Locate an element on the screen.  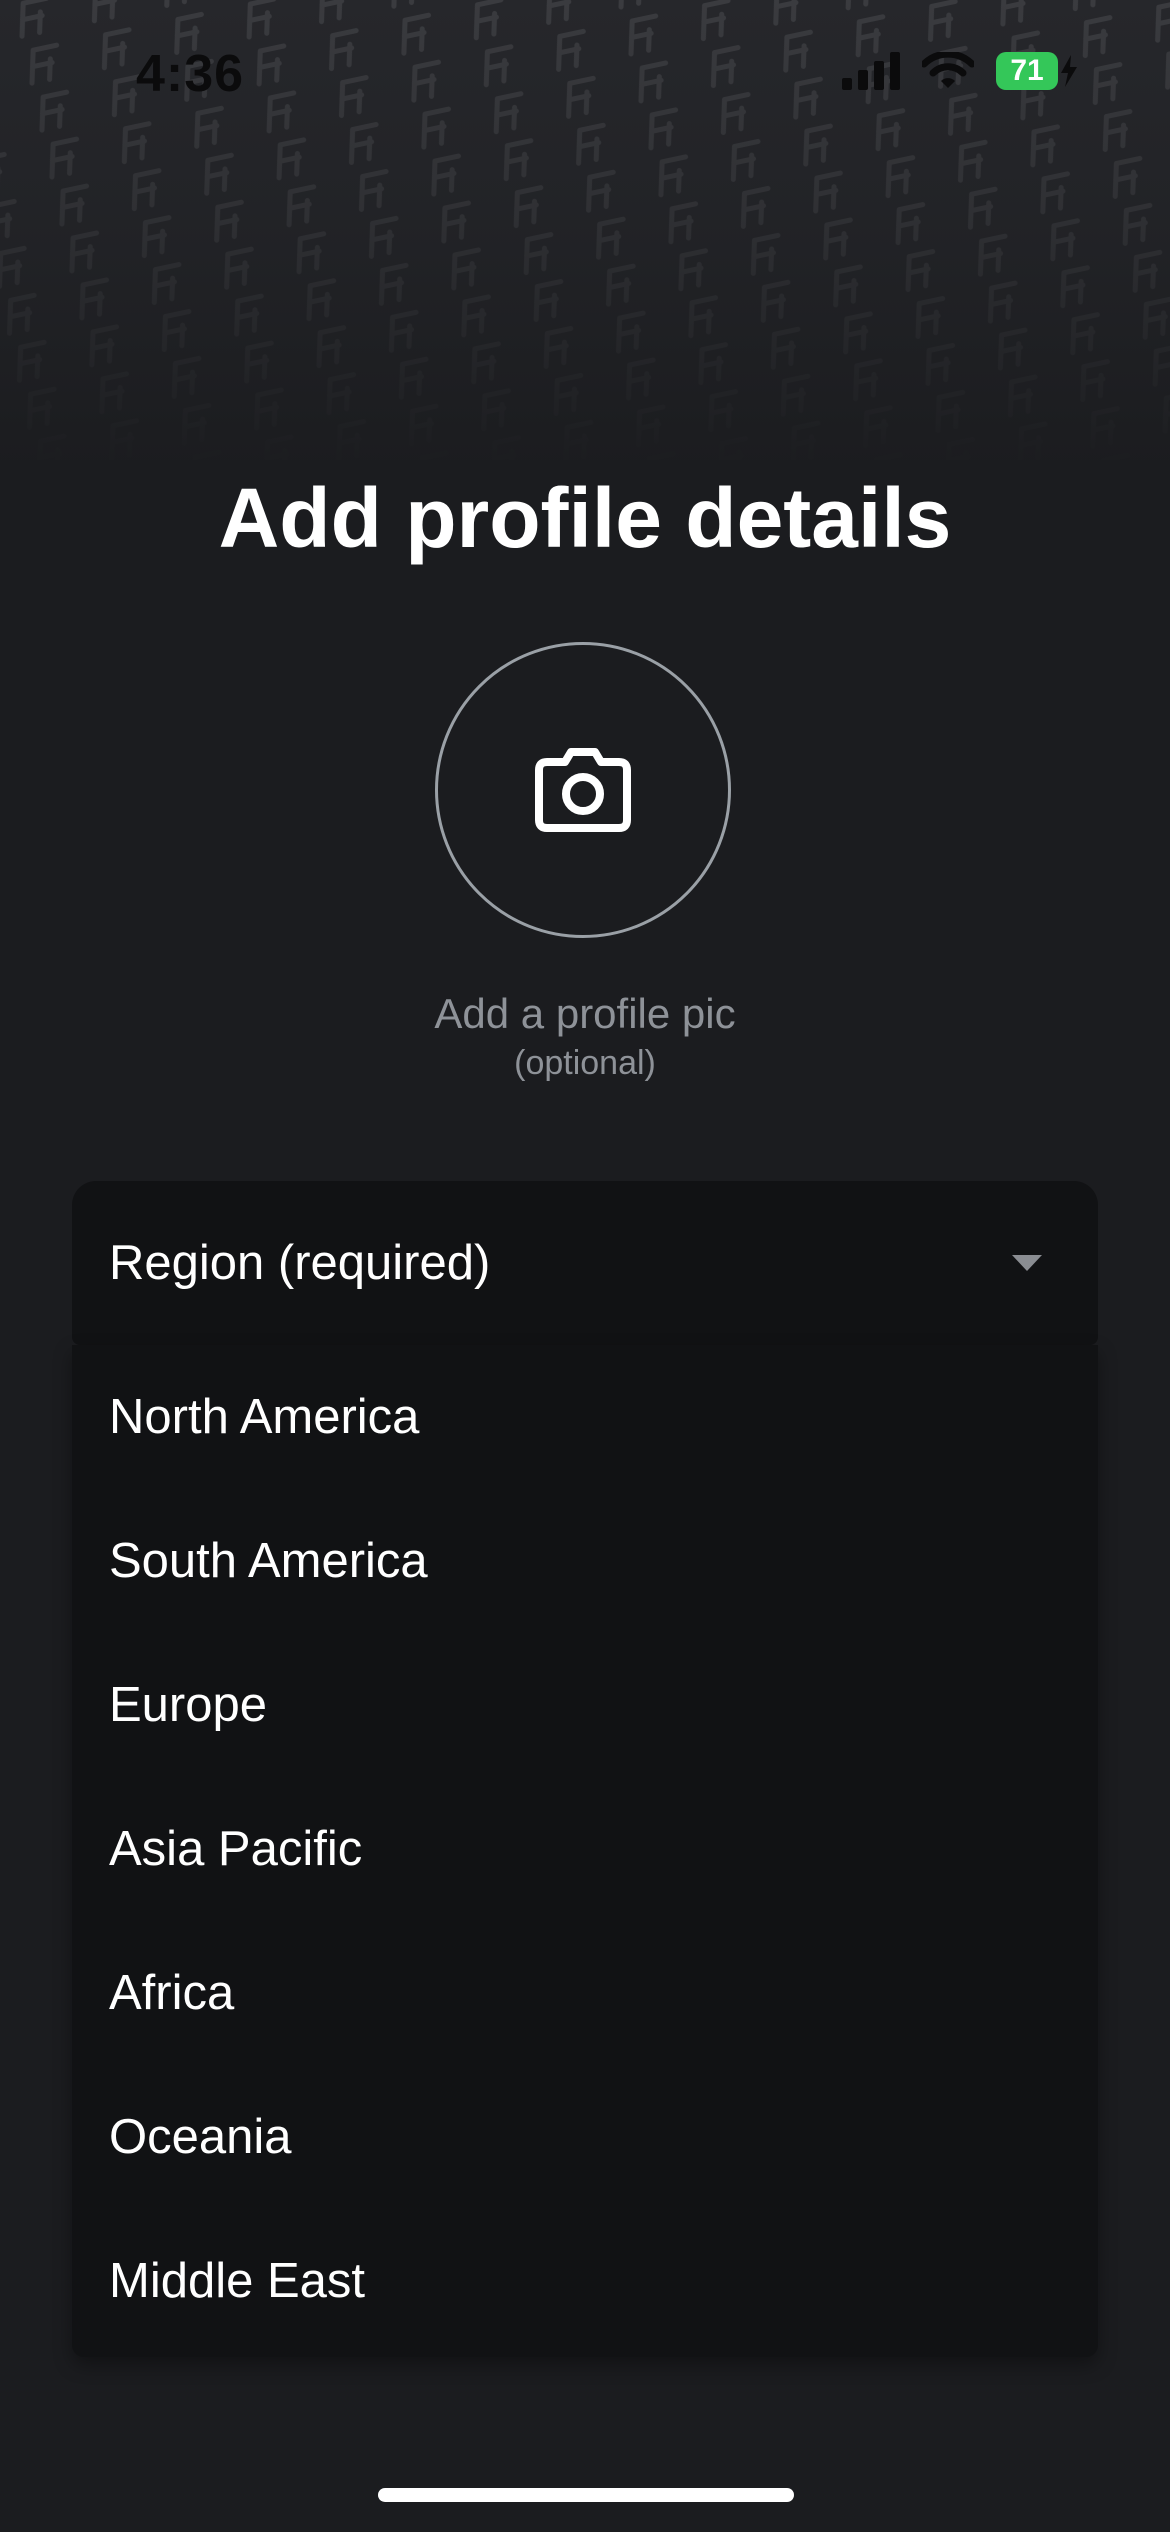
region-select-label: Region (required) is located at coordinates (300, 1263).